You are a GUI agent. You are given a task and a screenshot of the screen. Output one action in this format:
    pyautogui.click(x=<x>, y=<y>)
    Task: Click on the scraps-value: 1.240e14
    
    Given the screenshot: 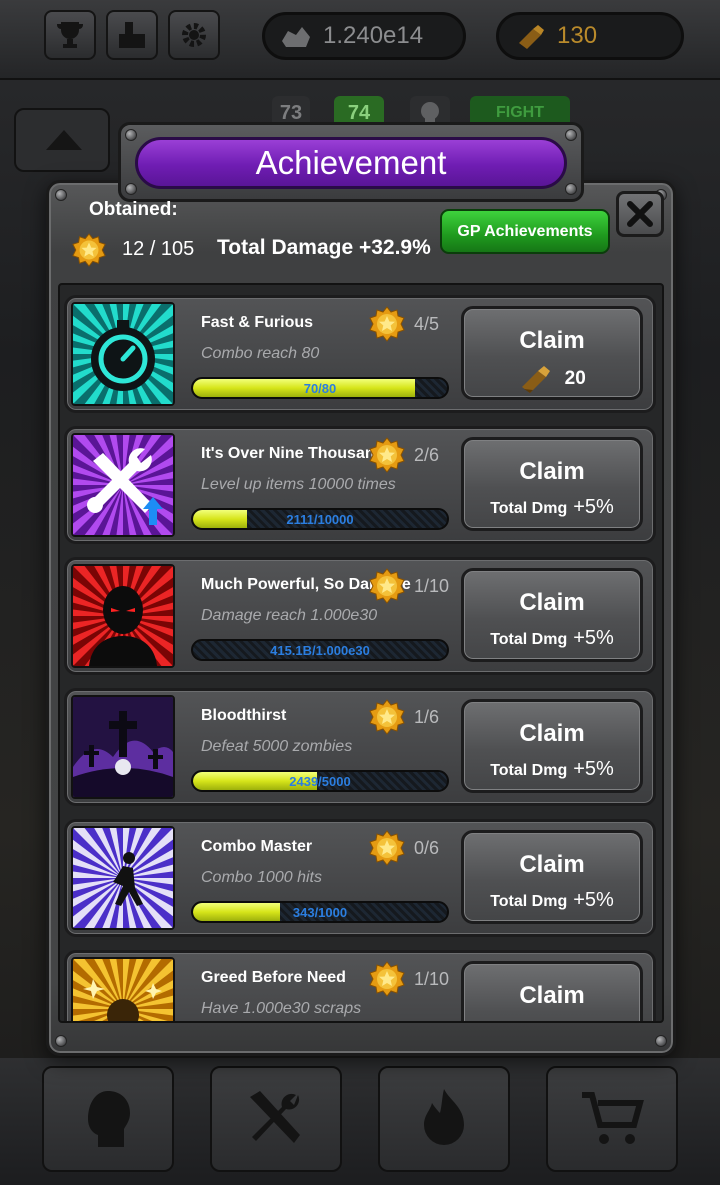 What is the action you would take?
    pyautogui.click(x=373, y=35)
    